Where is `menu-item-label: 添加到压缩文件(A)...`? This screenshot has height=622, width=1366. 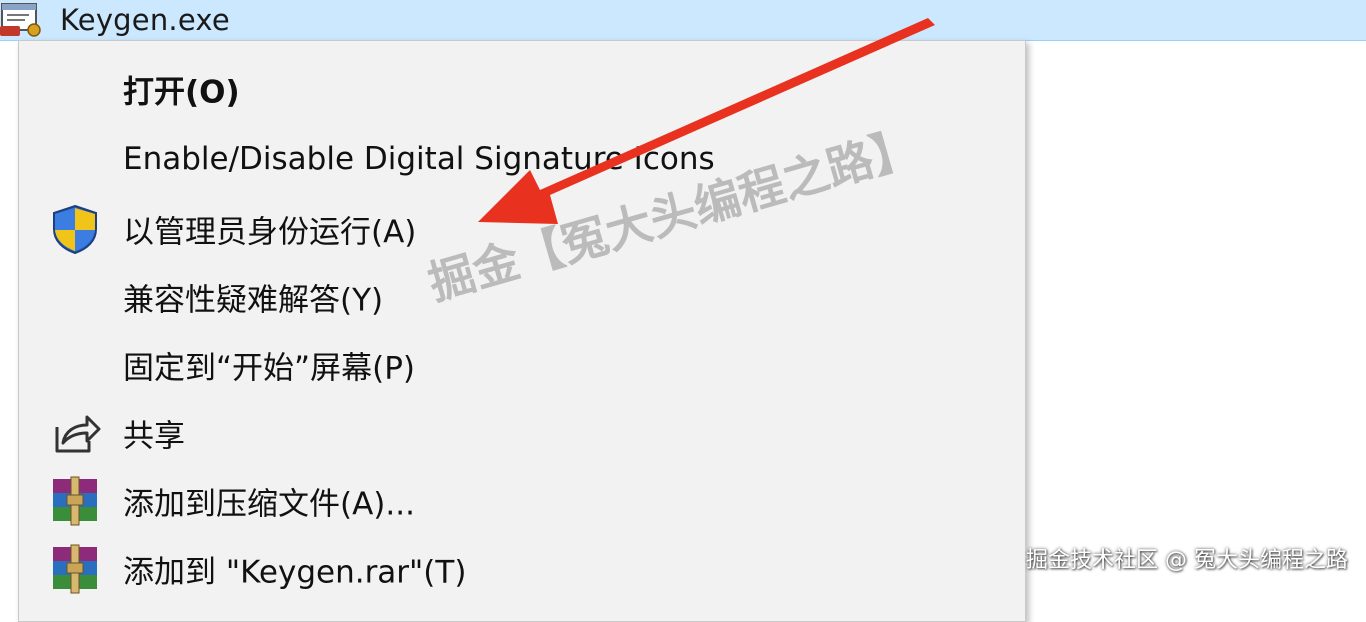
menu-item-label: 添加到压缩文件(A)... is located at coordinates (269, 504).